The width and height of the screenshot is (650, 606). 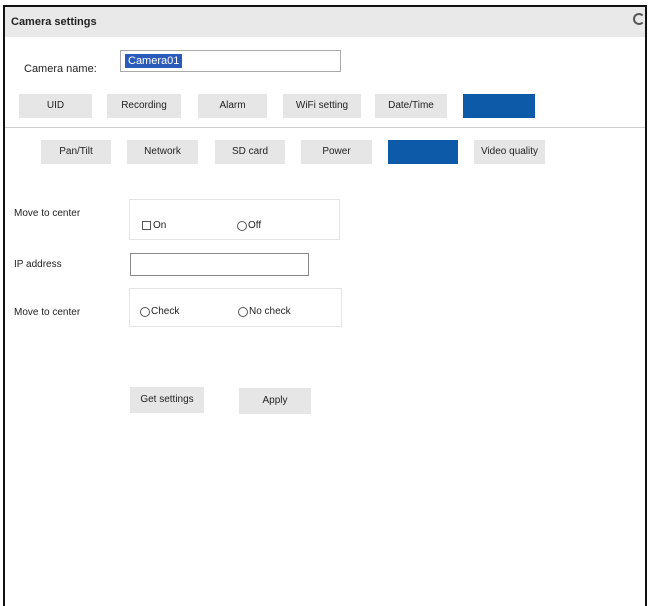 What do you see at coordinates (54, 22) in the screenshot?
I see `window-title: Camera settings` at bounding box center [54, 22].